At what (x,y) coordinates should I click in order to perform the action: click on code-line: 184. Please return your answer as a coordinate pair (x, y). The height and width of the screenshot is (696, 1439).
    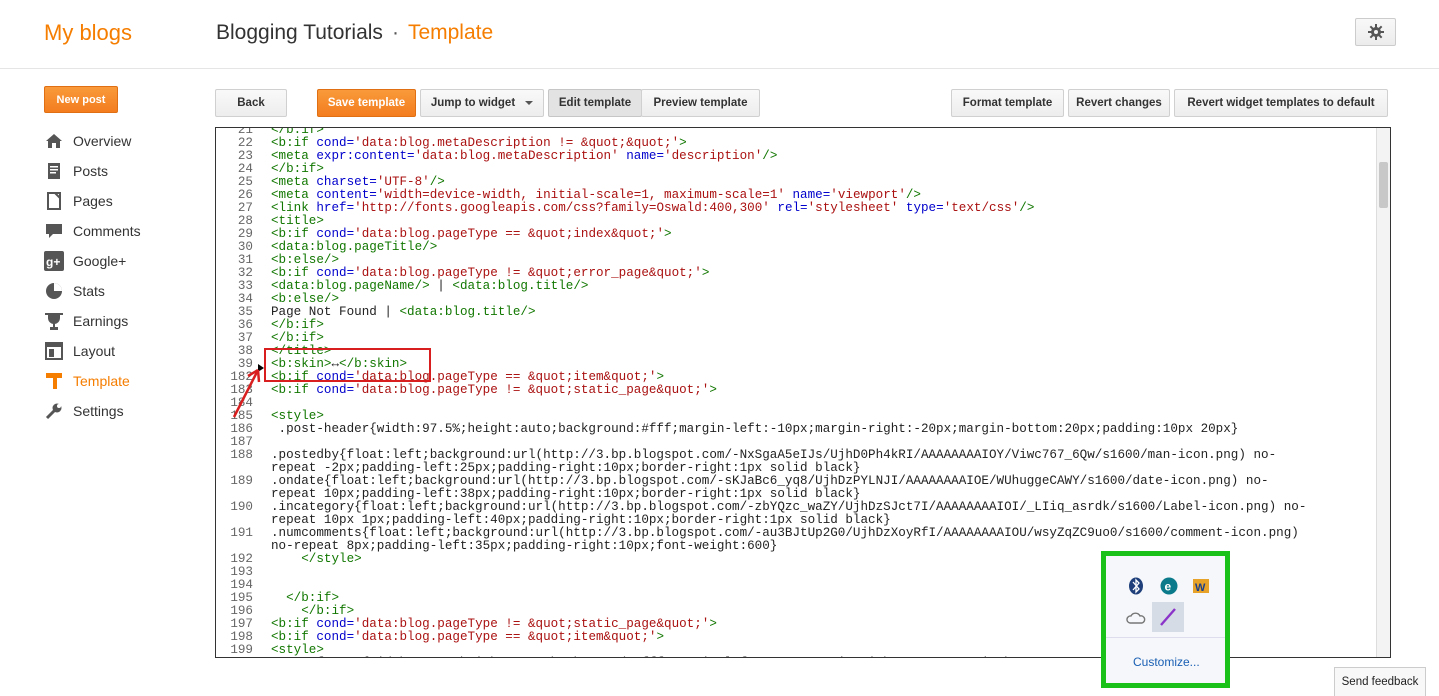
    Looking at the image, I should click on (796, 403).